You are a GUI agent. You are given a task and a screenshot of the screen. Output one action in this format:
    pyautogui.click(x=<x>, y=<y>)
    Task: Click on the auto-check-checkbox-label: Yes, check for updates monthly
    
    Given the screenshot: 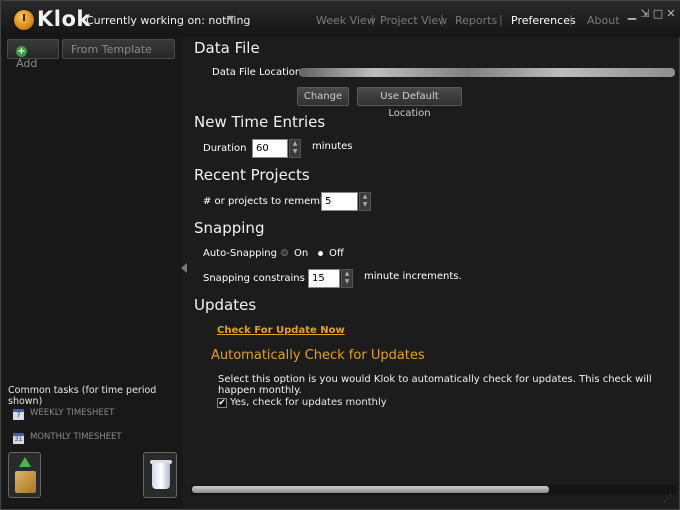 What is the action you would take?
    pyautogui.click(x=308, y=402)
    